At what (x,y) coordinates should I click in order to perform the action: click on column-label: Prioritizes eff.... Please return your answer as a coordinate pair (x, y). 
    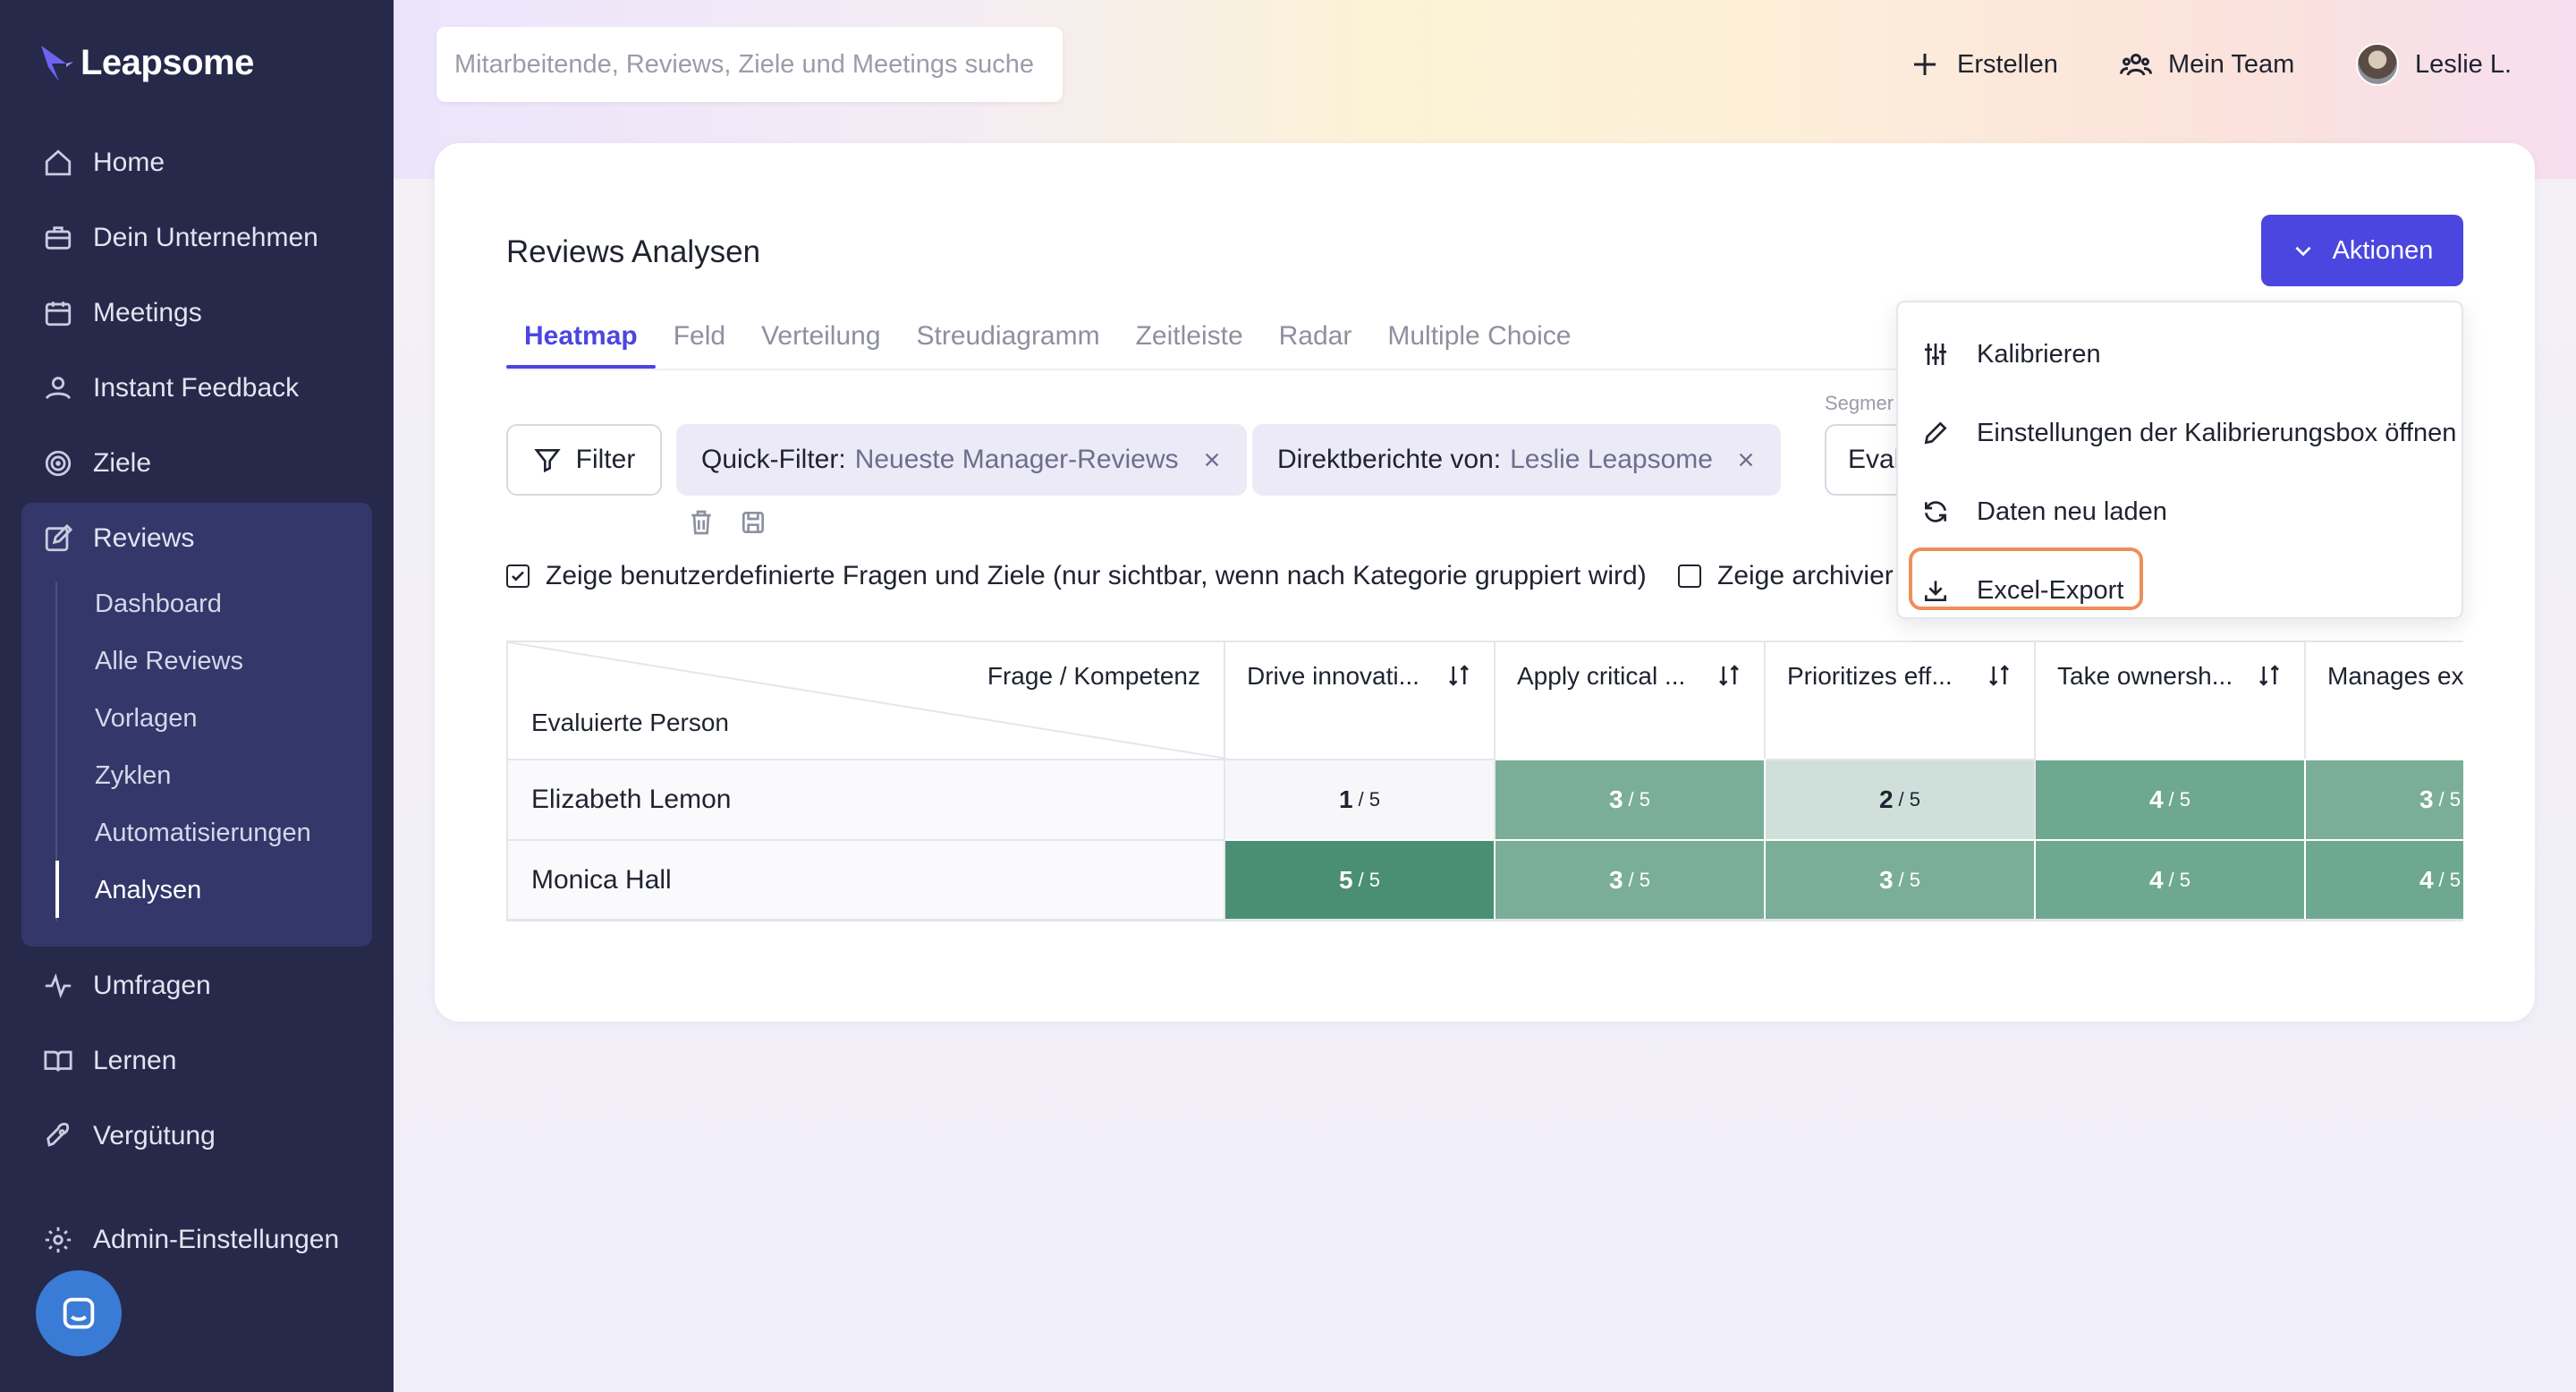
    Looking at the image, I should click on (1870, 676).